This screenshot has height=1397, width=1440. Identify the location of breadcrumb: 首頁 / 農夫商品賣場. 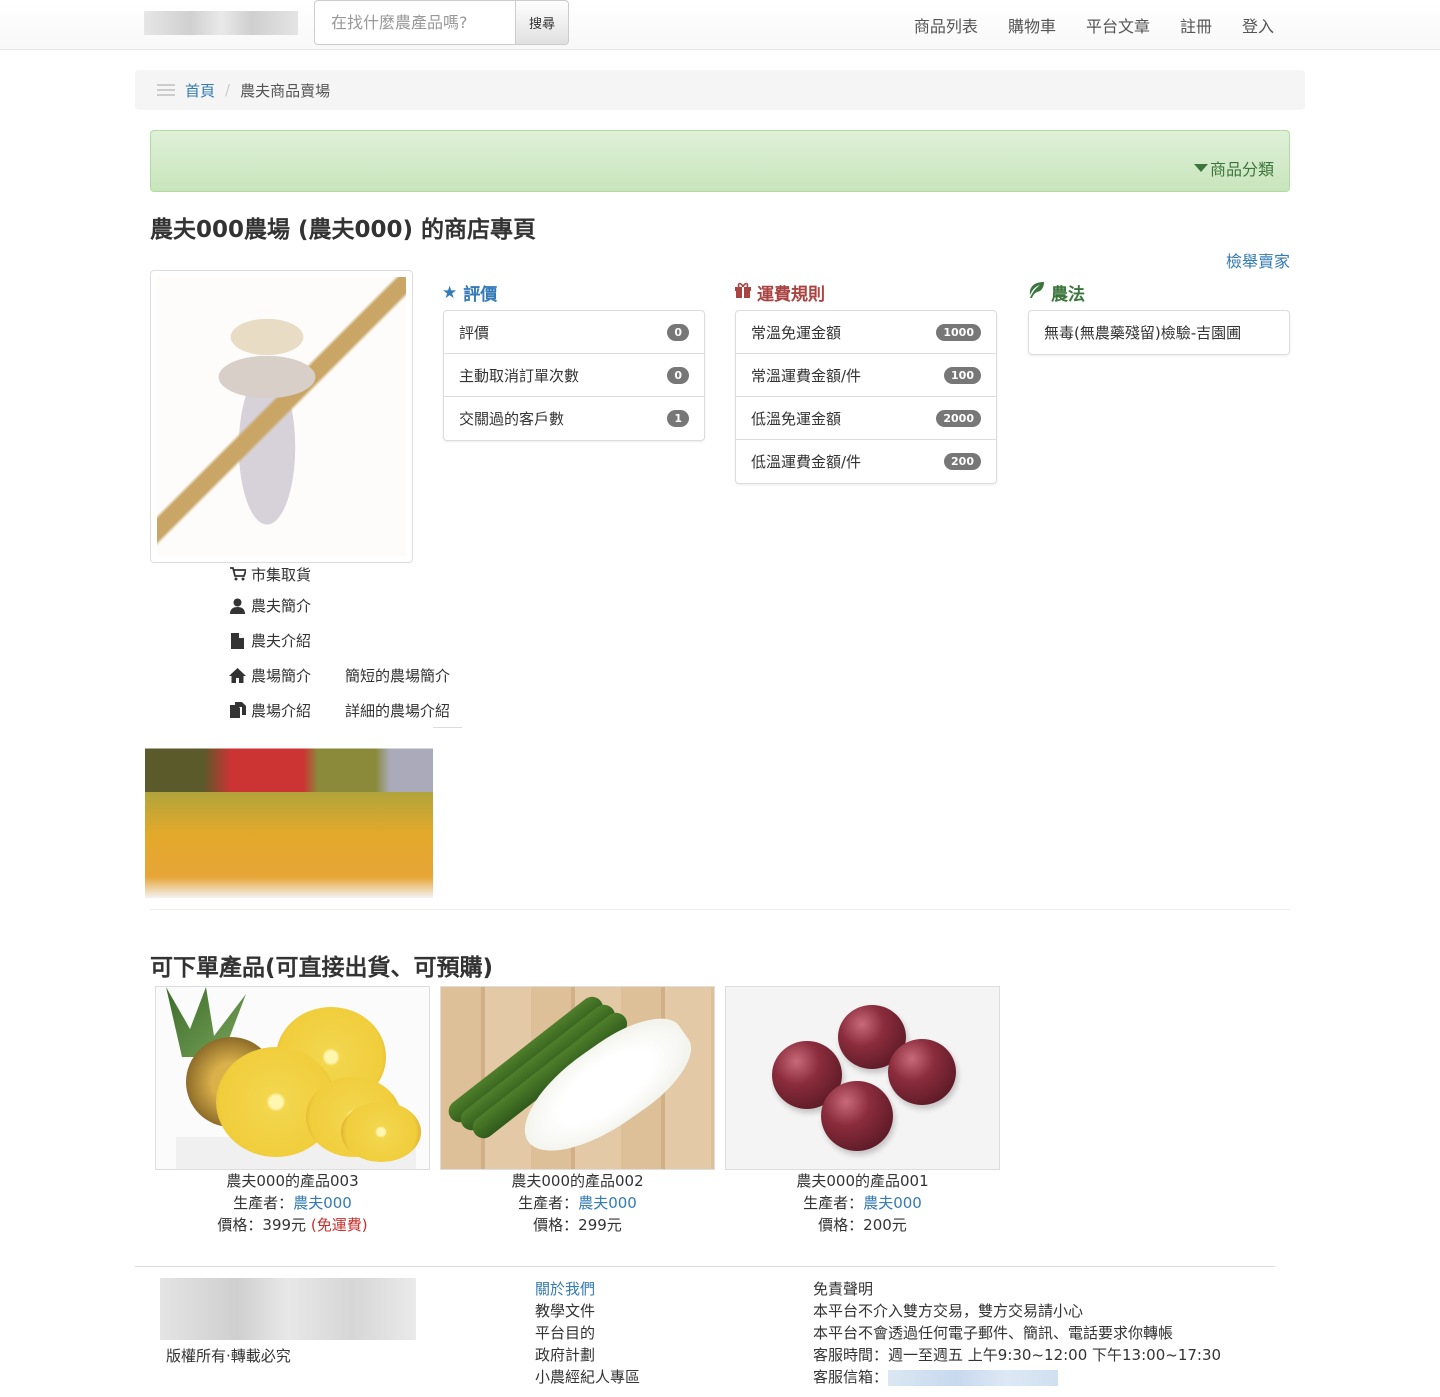
(720, 90).